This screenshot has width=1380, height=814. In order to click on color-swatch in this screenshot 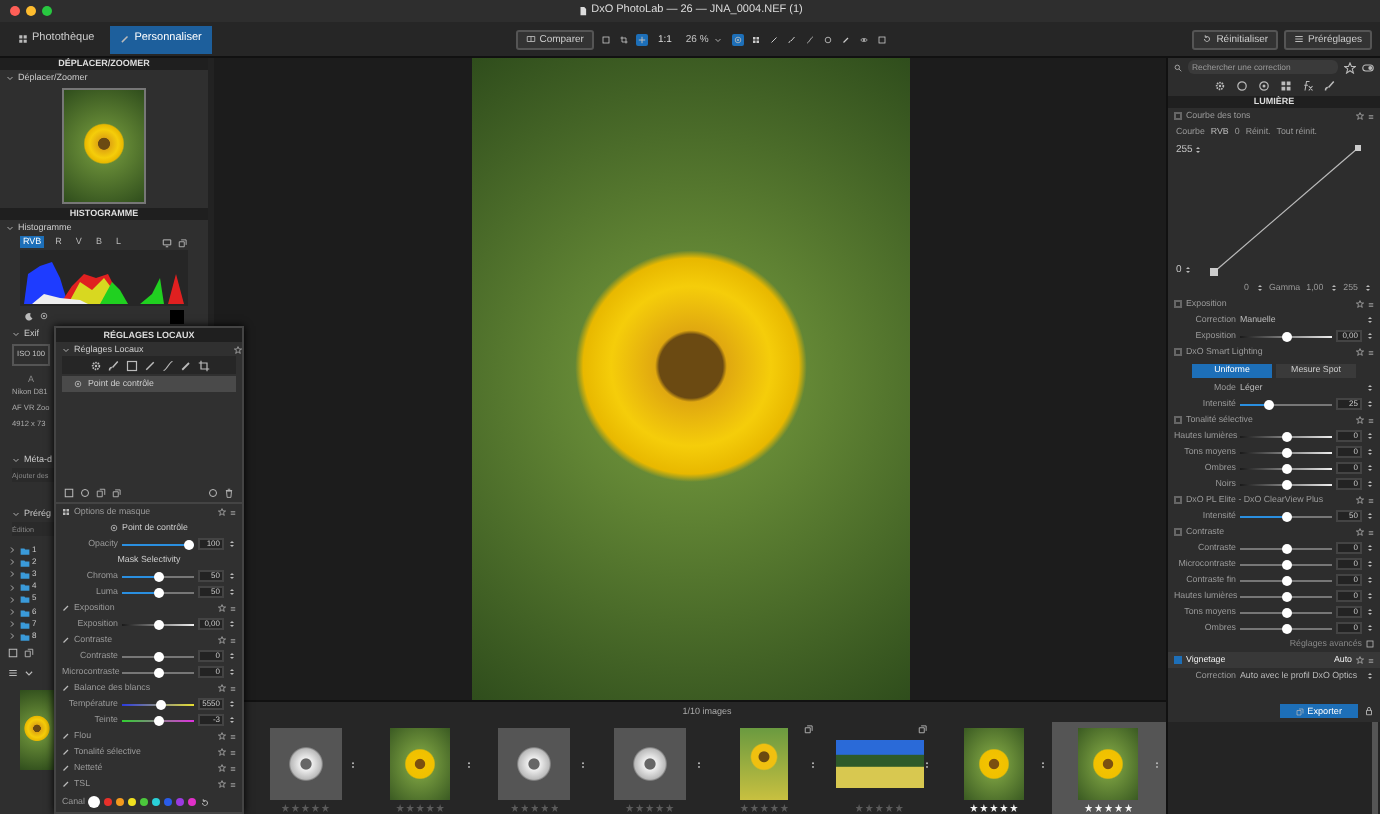, I will do `click(177, 316)`.